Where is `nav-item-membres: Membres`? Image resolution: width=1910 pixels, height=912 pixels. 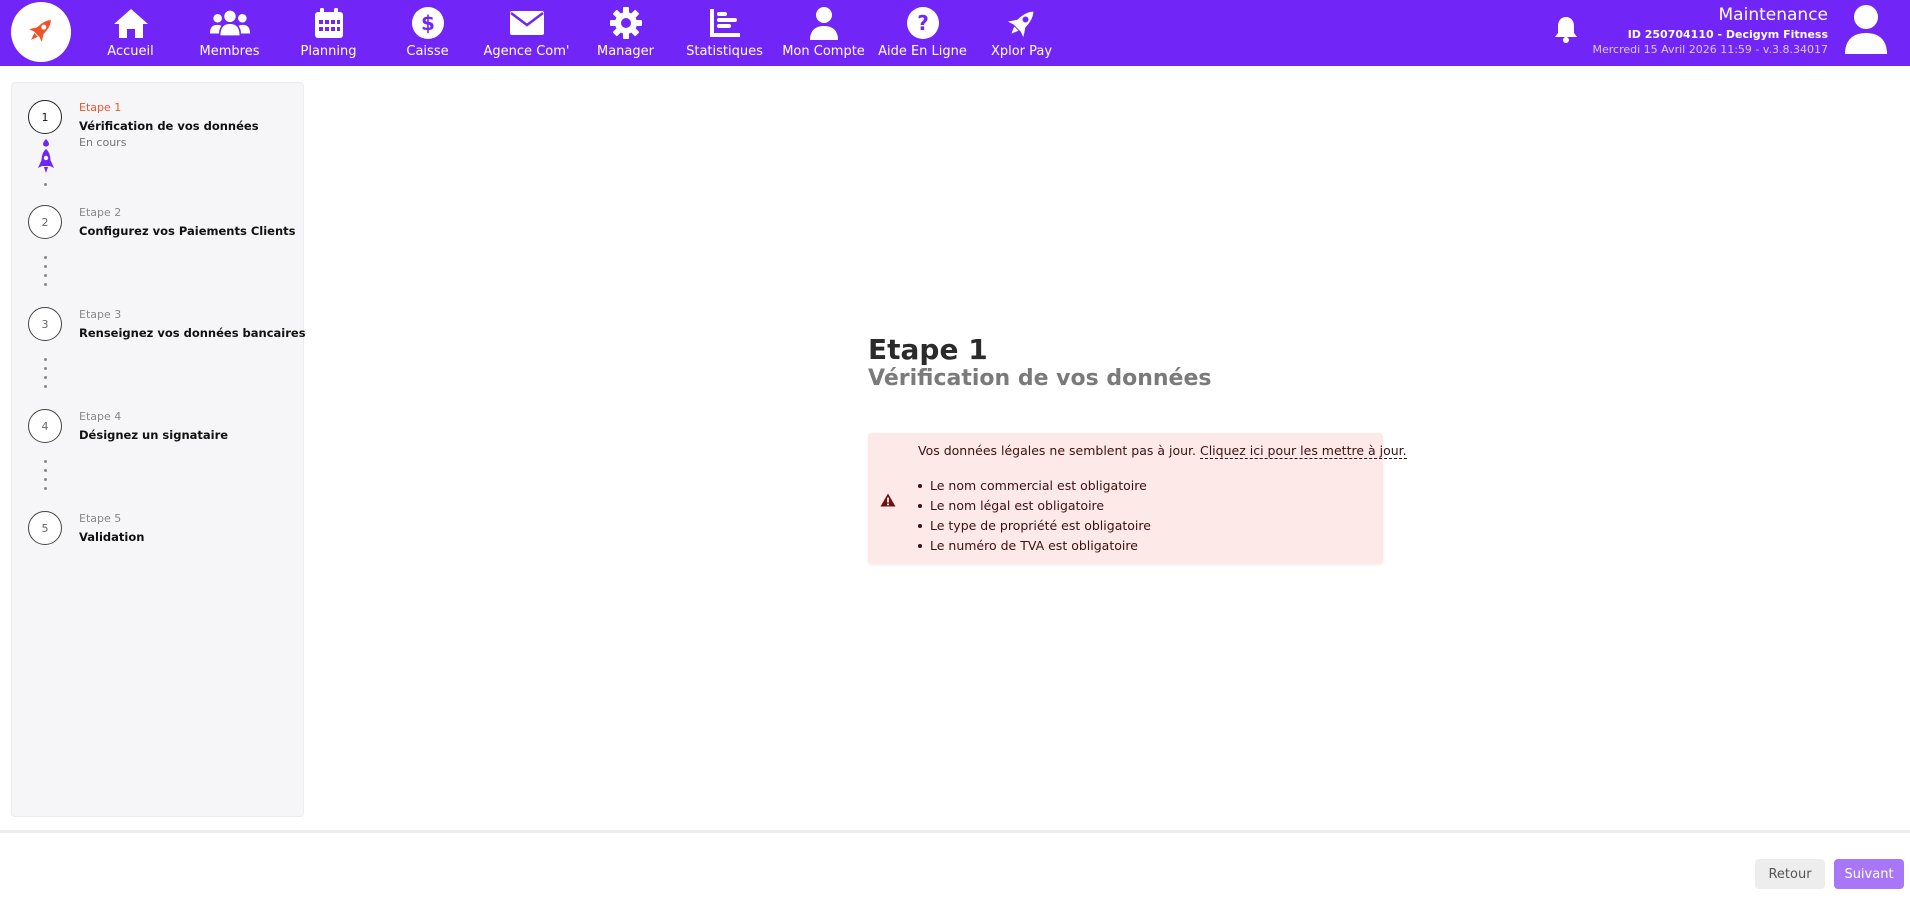 nav-item-membres: Membres is located at coordinates (229, 33).